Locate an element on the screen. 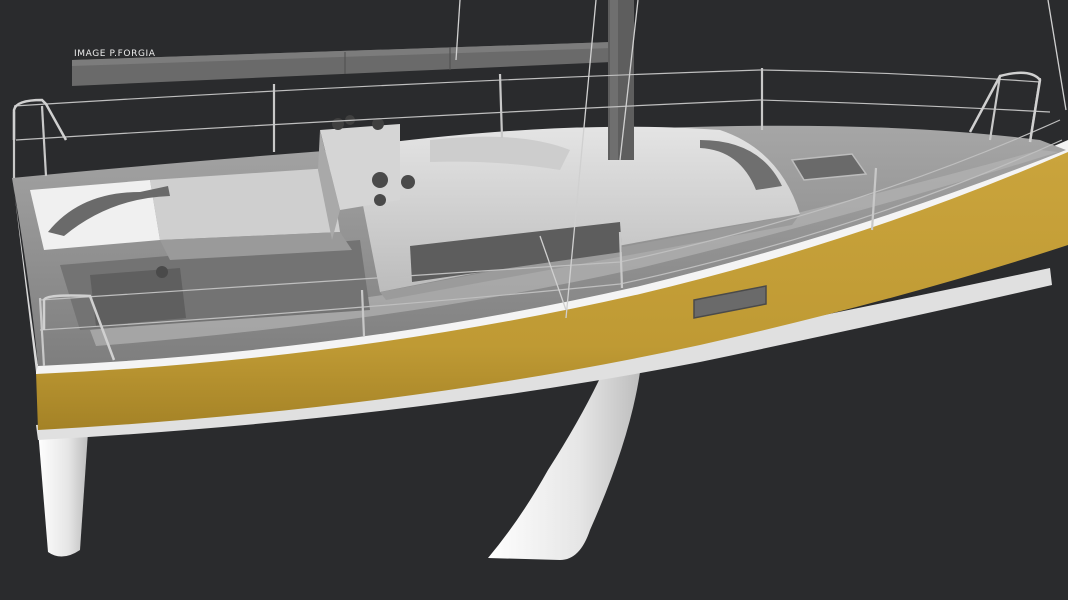 The width and height of the screenshot is (1068, 600). image-credit: IMAGE P.FORGIA is located at coordinates (115, 54).